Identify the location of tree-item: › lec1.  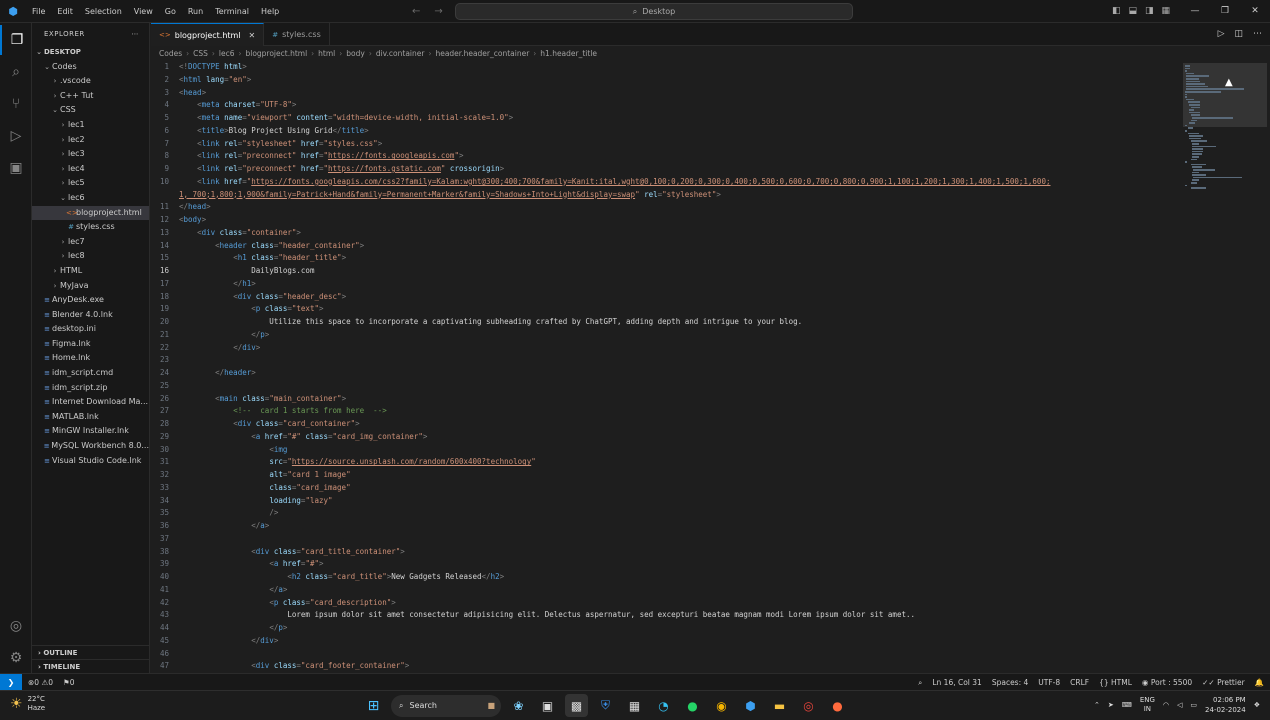
(90, 125).